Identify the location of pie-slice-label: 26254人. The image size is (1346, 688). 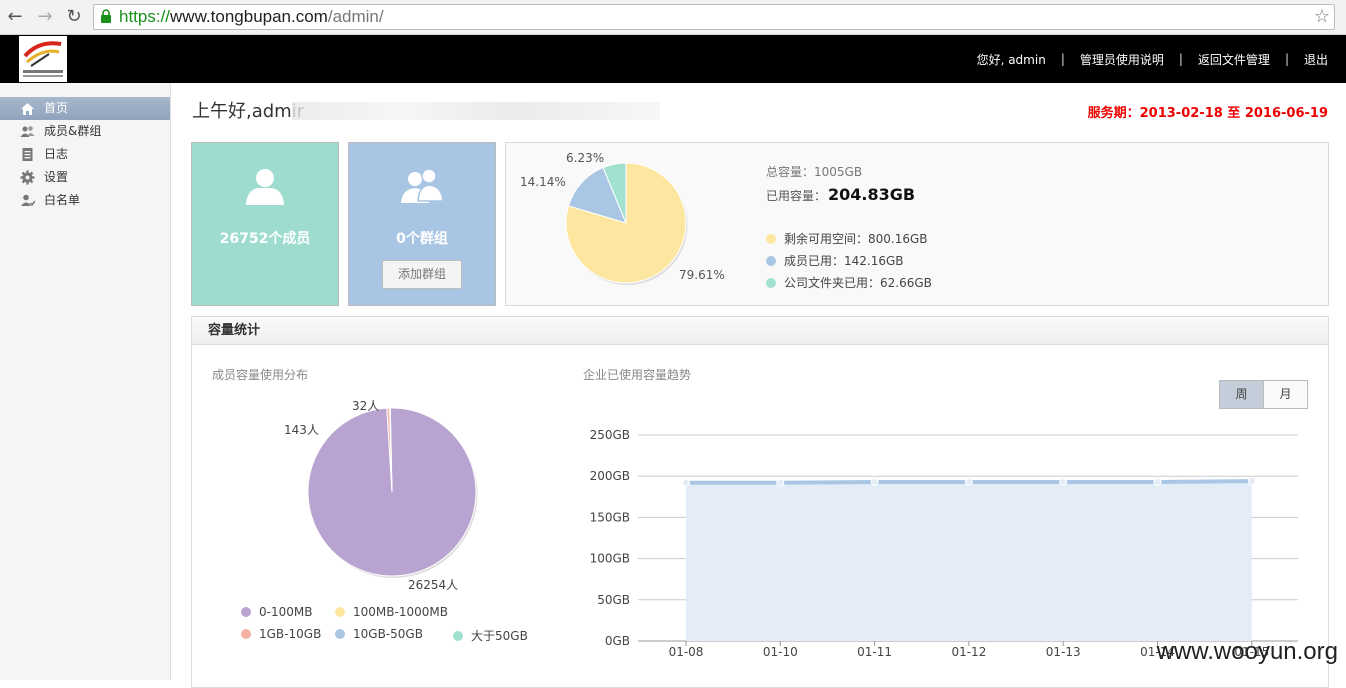
(433, 585).